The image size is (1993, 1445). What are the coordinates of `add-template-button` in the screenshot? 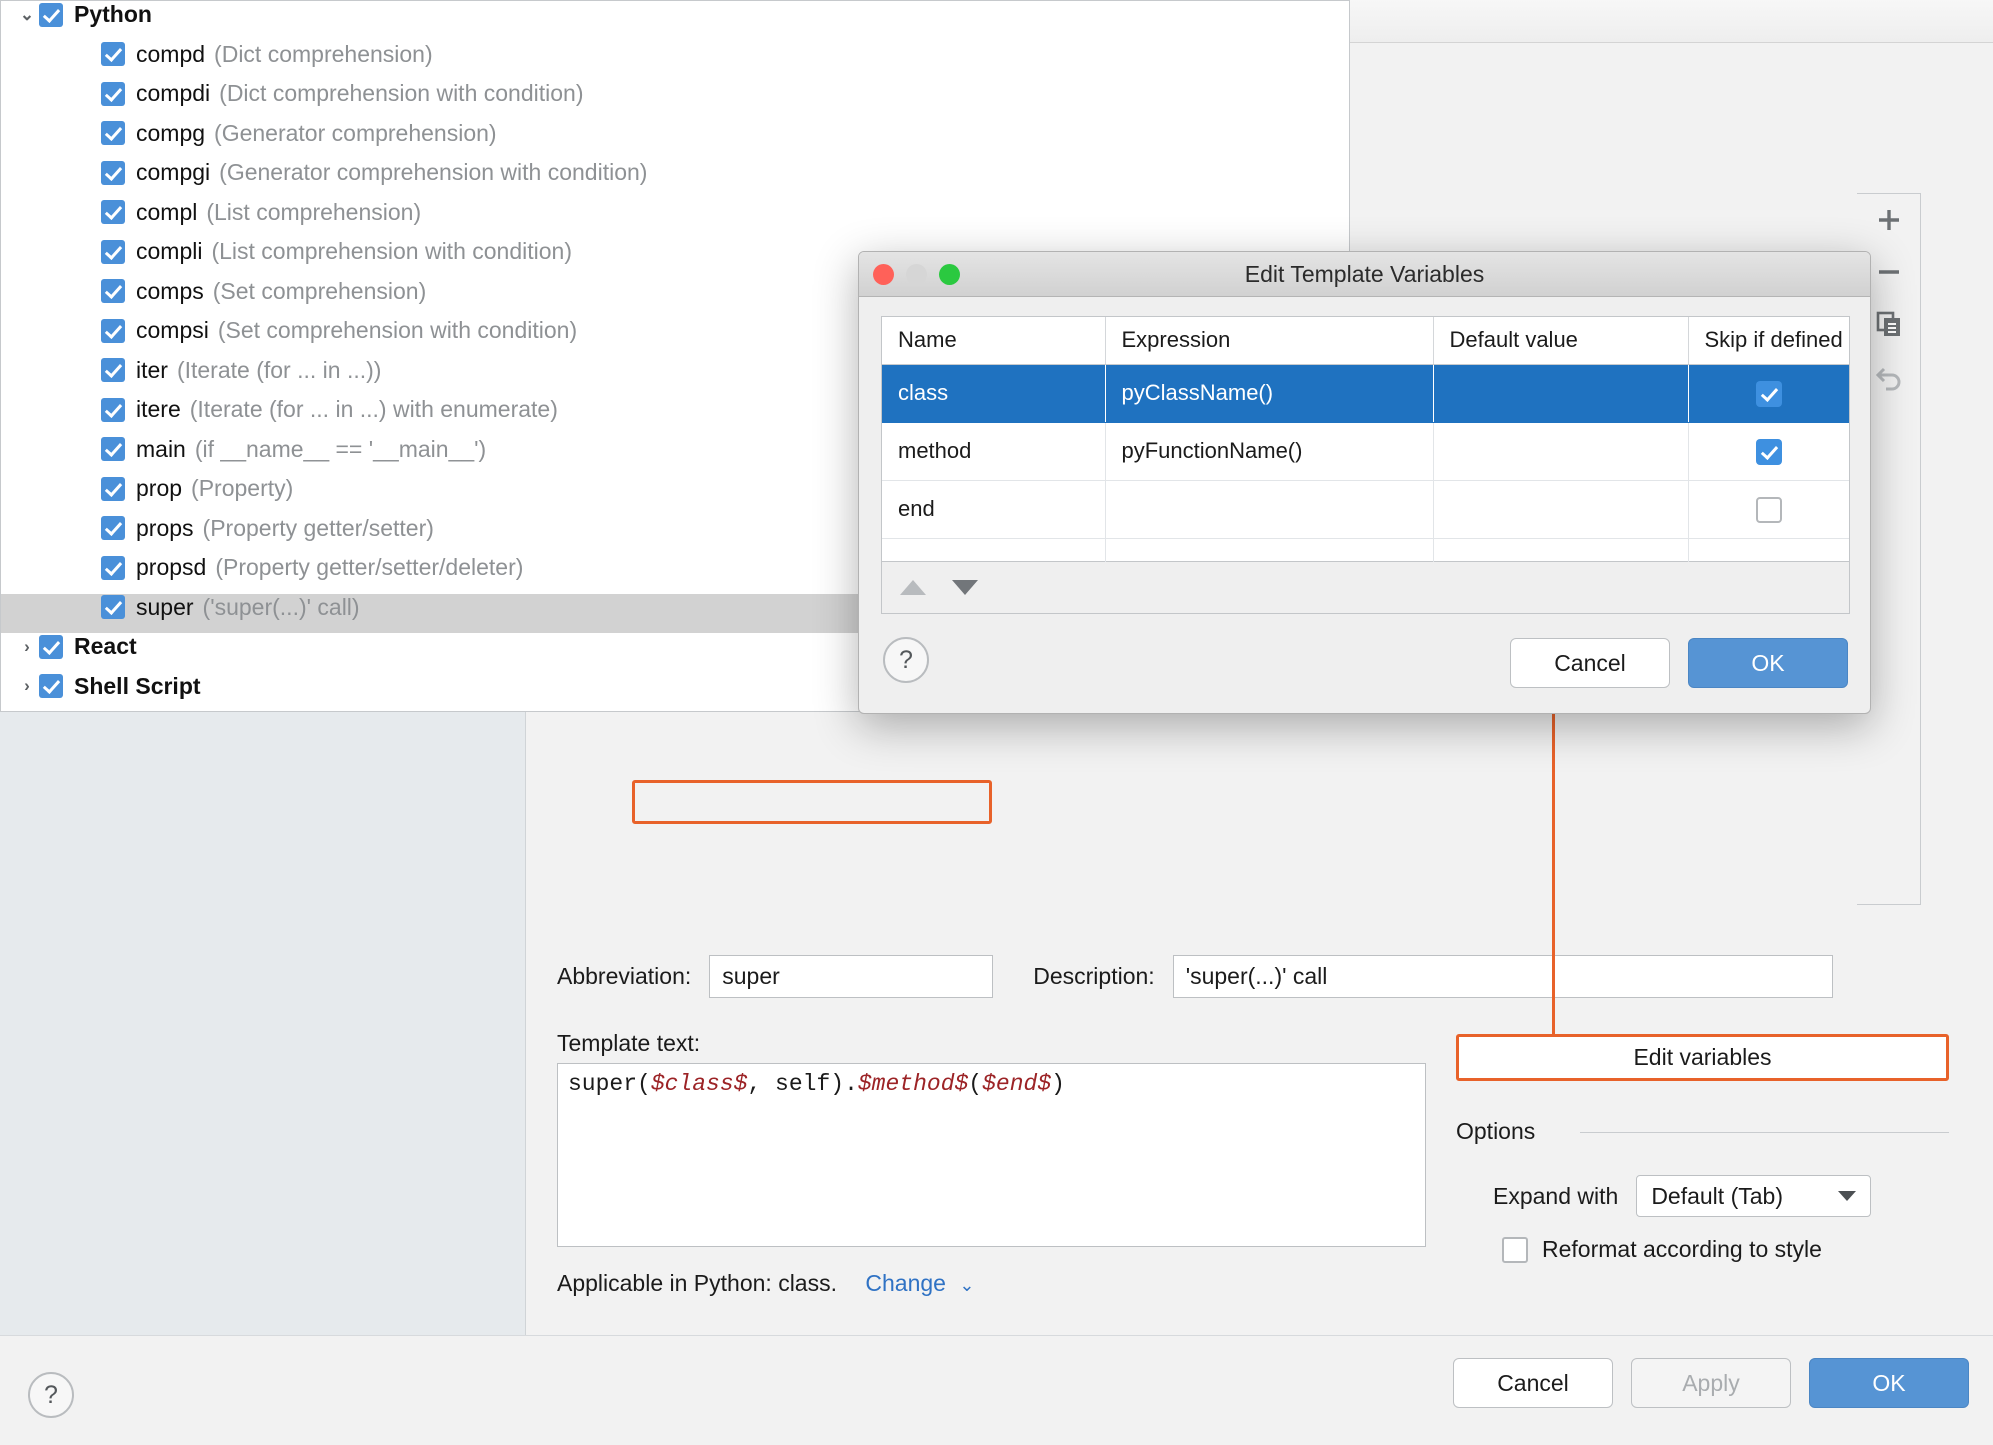 It's located at (1889, 220).